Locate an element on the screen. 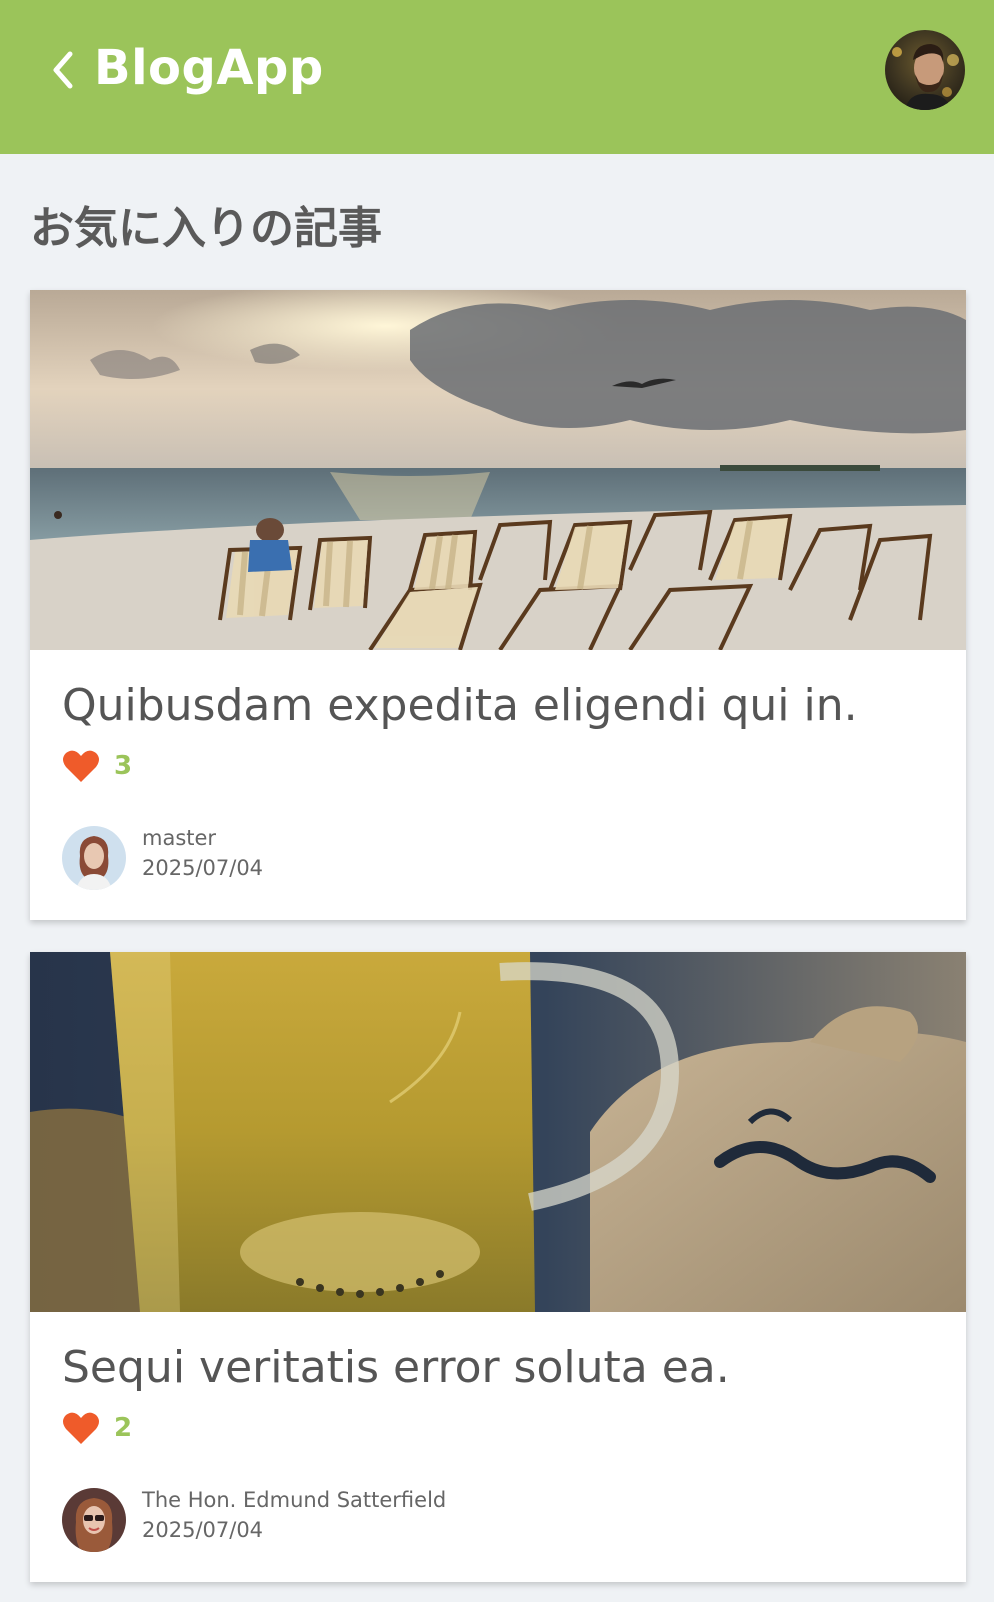  user-avatar is located at coordinates (925, 70).